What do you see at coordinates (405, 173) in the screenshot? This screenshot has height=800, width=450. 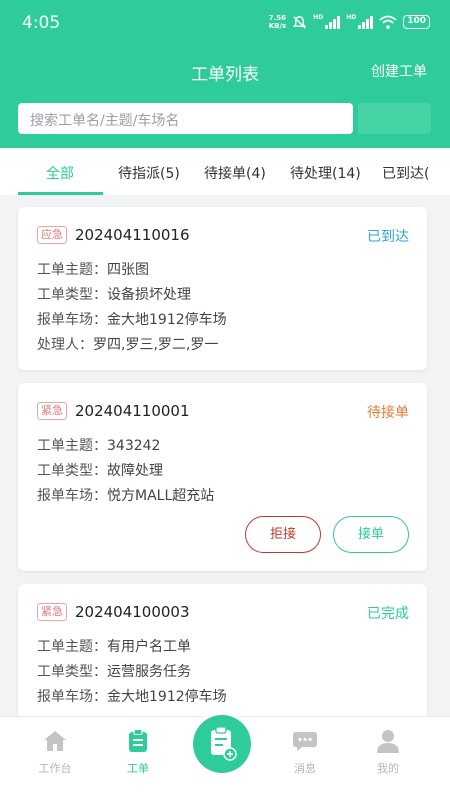 I see `tab-arrived: 已到达(` at bounding box center [405, 173].